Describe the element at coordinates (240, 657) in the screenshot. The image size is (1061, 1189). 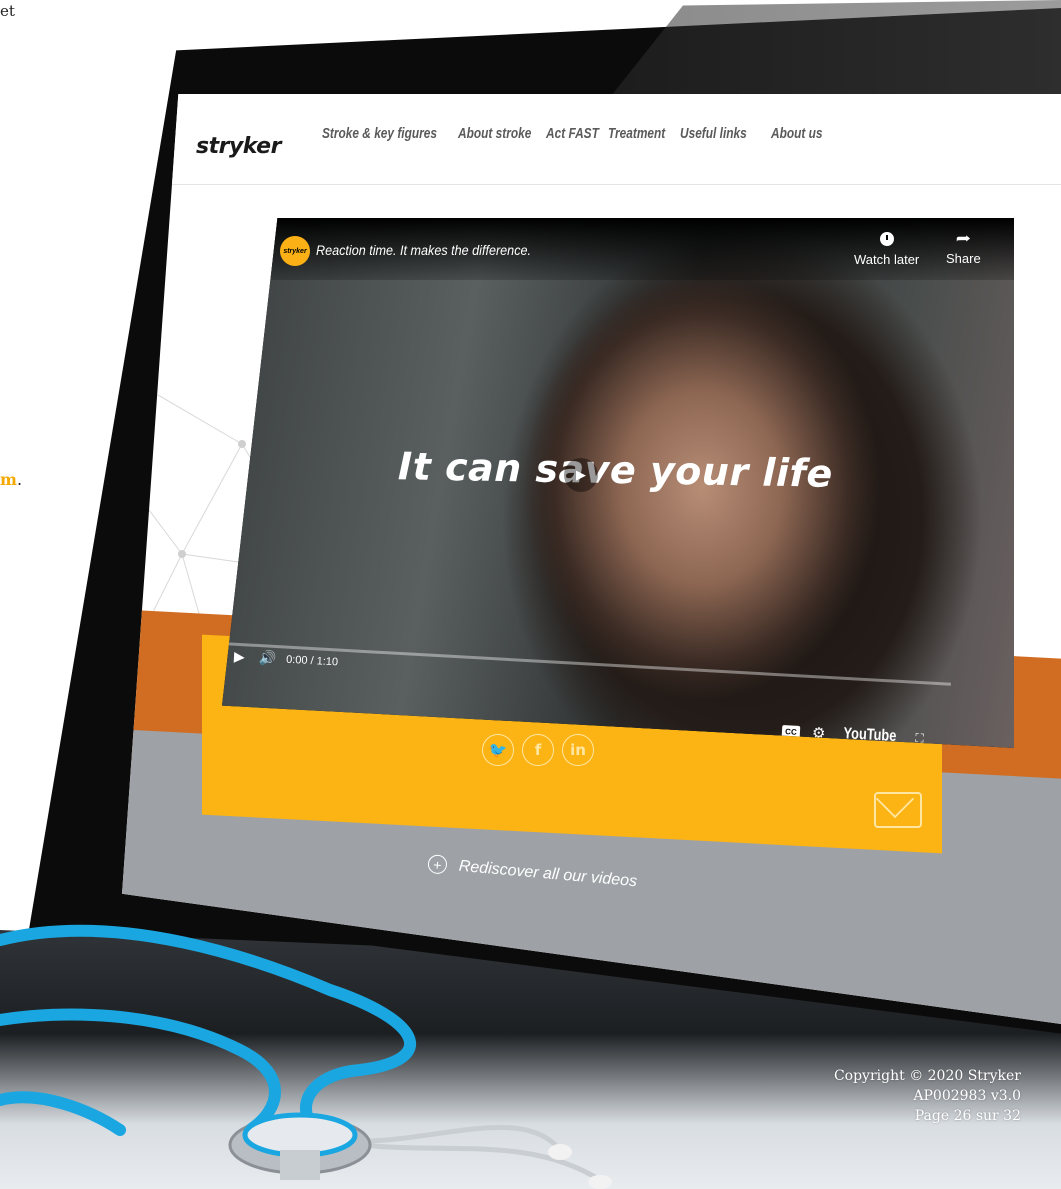
I see `play-icon: ▶` at that location.